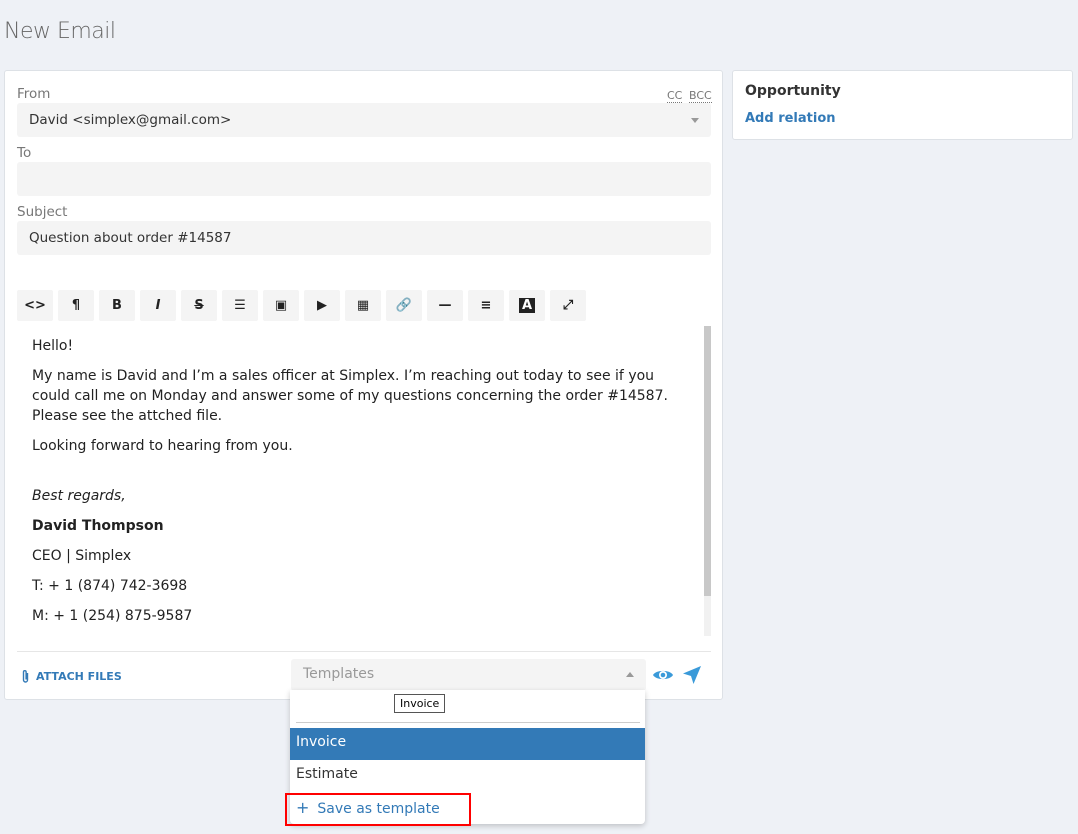 The image size is (1078, 834). I want to click on tooltip: Invoice, so click(420, 703).